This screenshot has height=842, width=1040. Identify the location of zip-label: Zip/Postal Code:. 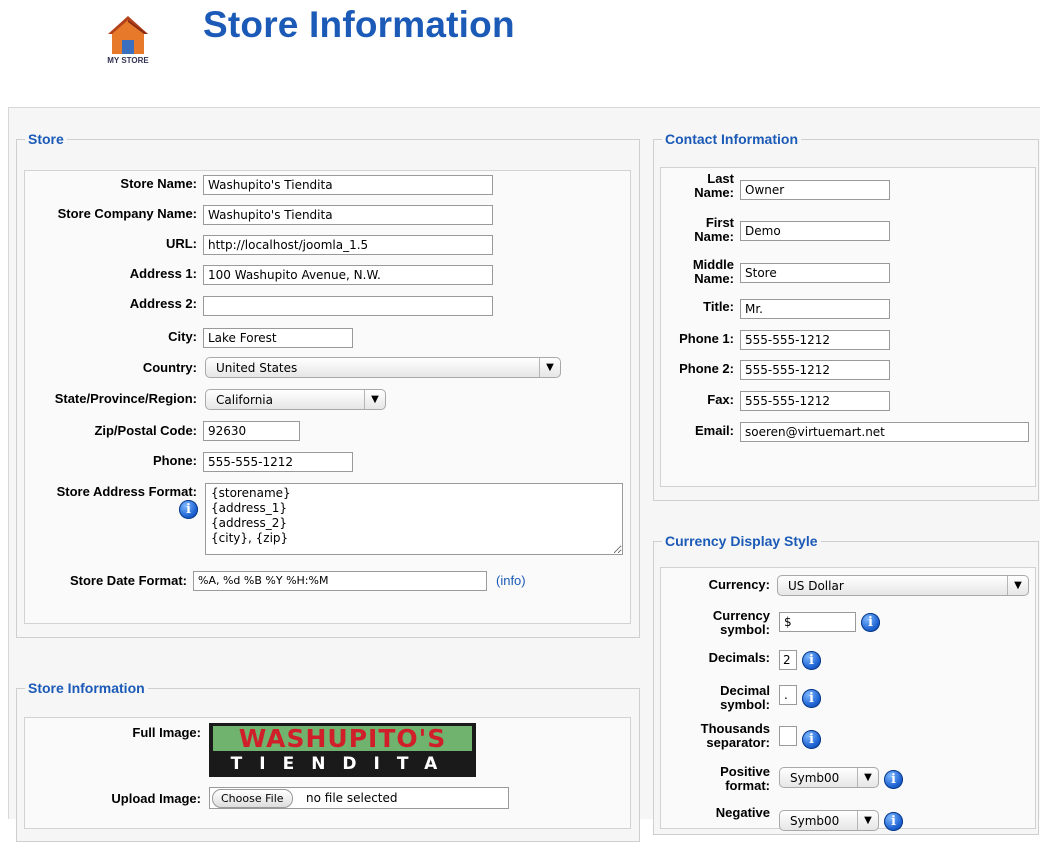
(145, 430).